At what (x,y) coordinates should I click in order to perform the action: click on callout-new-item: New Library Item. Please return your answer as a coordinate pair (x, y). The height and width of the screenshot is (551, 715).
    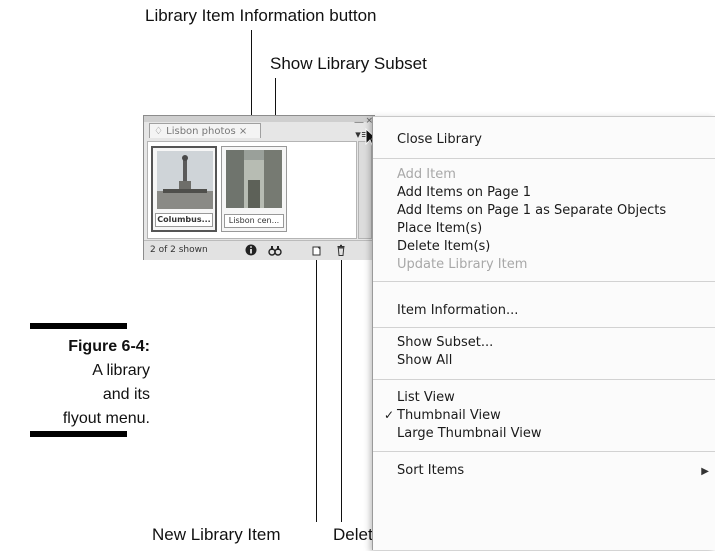
    Looking at the image, I should click on (216, 534).